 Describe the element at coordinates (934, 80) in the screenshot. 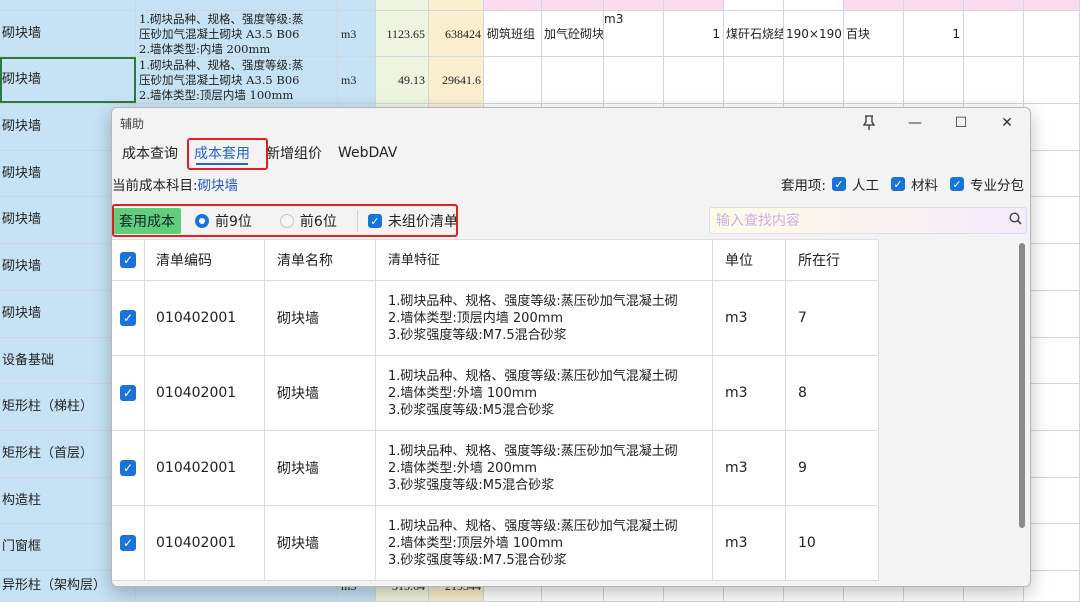

I see `sheet-cell-qty2` at that location.